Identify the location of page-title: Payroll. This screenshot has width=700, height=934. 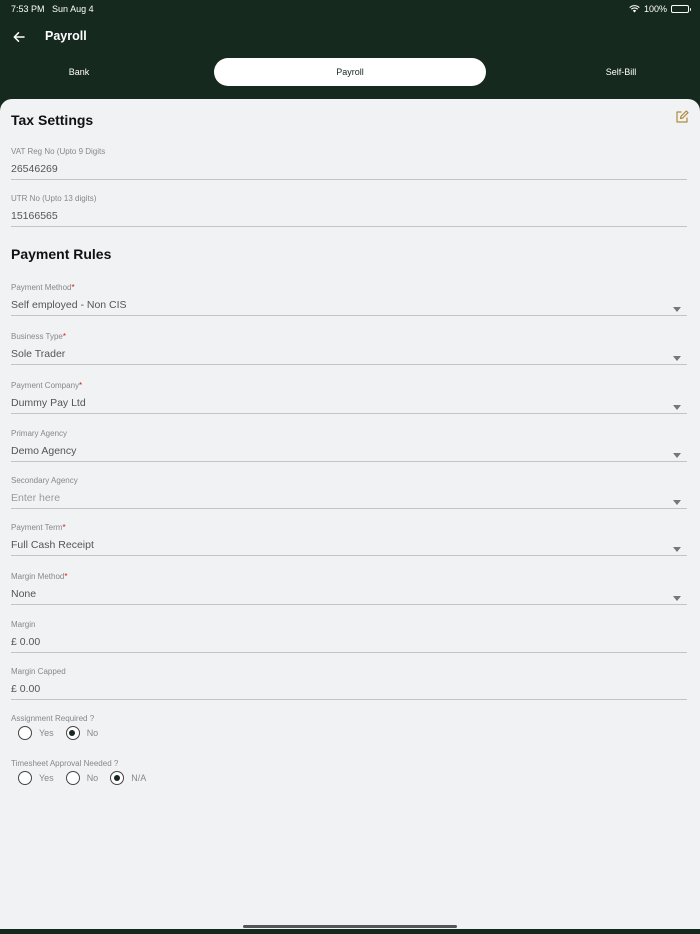
(66, 36).